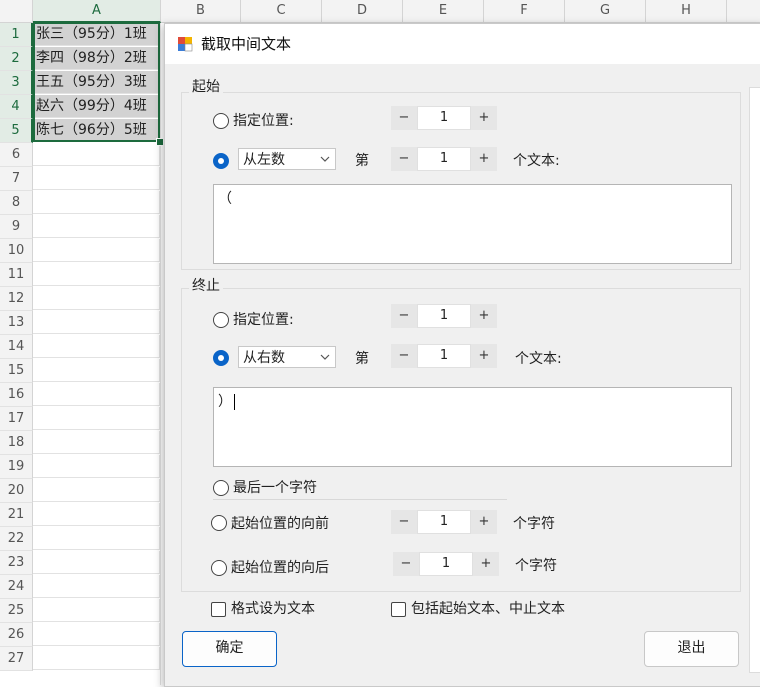 The height and width of the screenshot is (687, 760). What do you see at coordinates (16, 443) in the screenshot?
I see `row-header: 18` at bounding box center [16, 443].